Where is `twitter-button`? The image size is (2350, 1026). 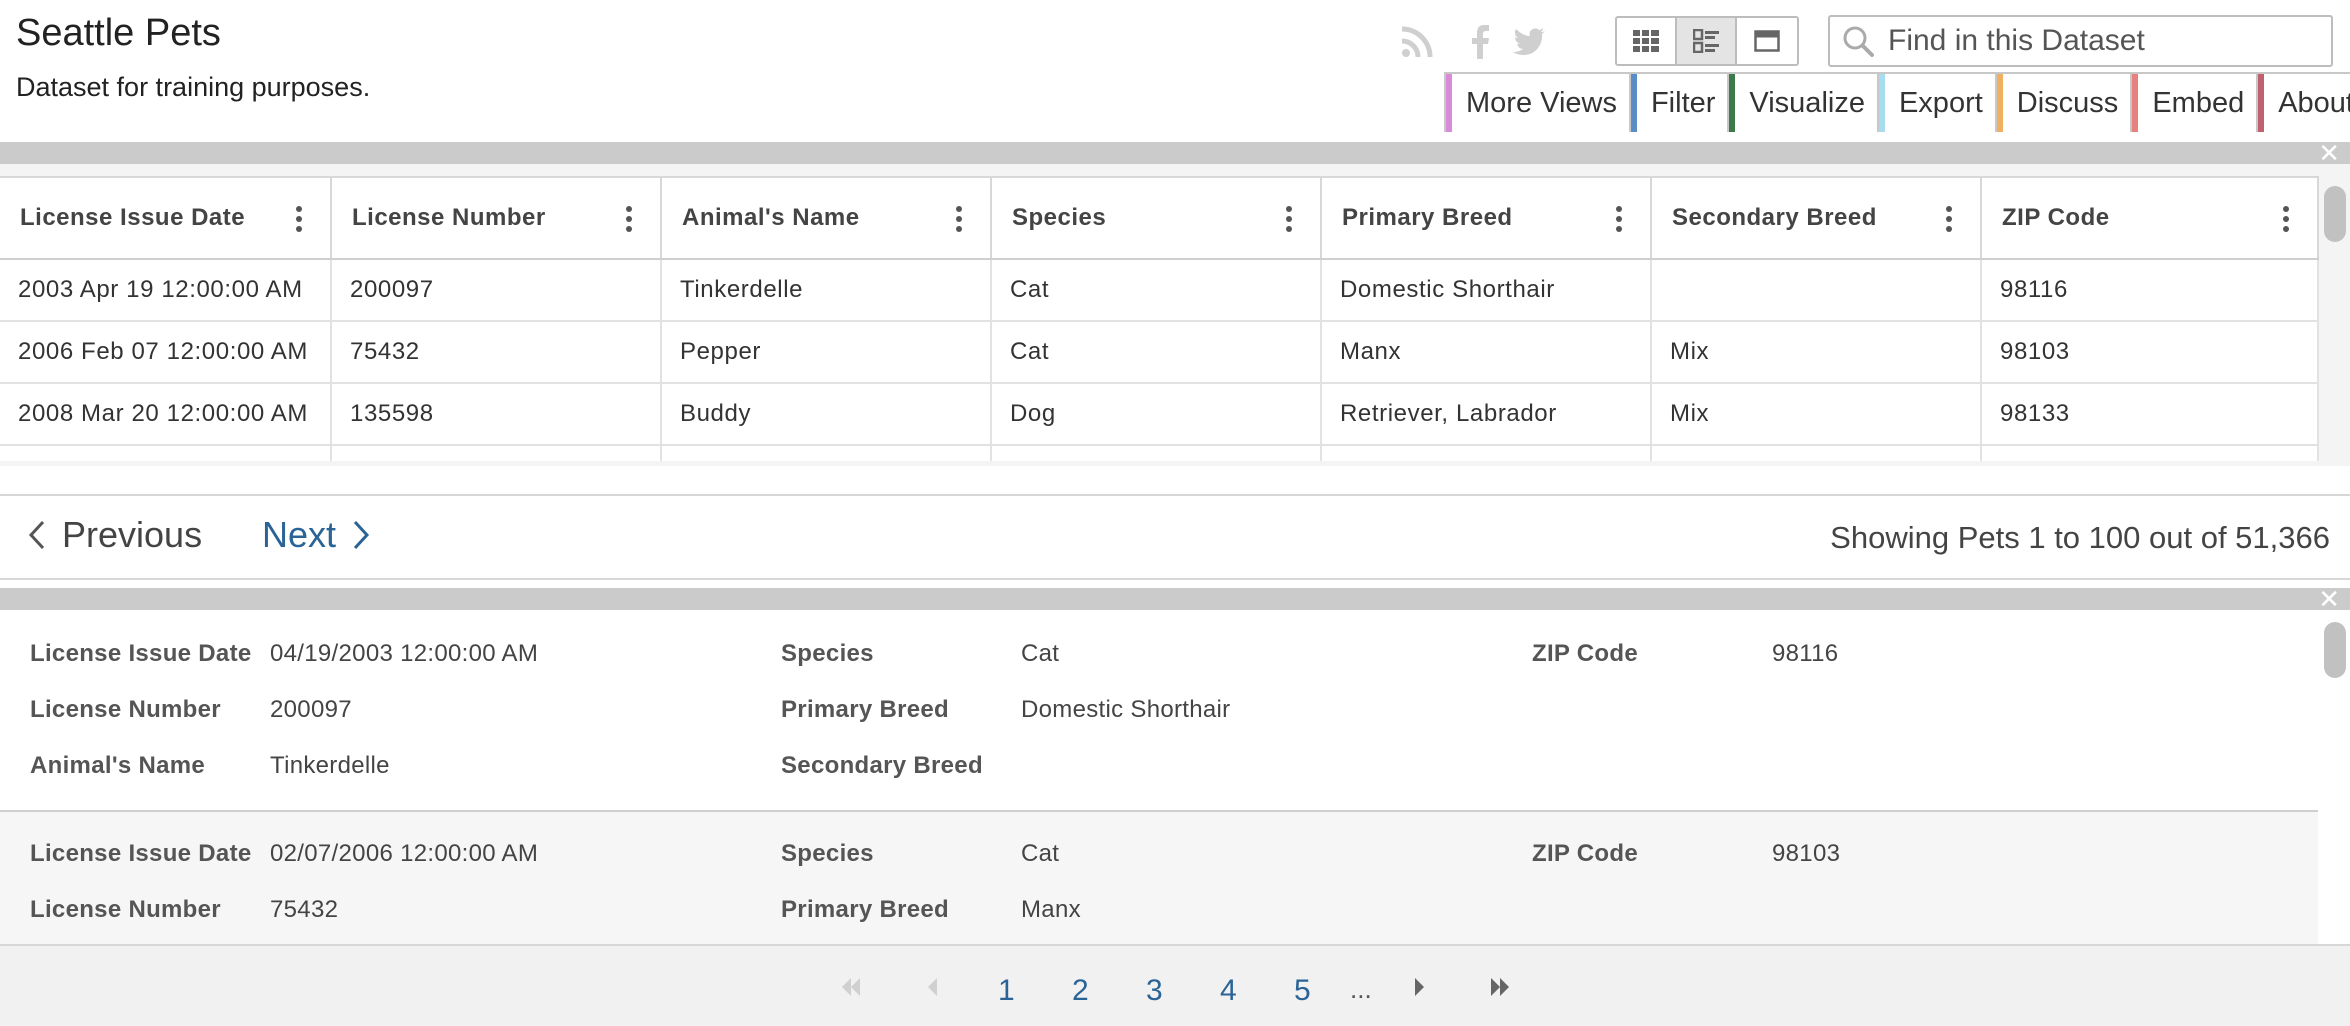
twitter-button is located at coordinates (1529, 42).